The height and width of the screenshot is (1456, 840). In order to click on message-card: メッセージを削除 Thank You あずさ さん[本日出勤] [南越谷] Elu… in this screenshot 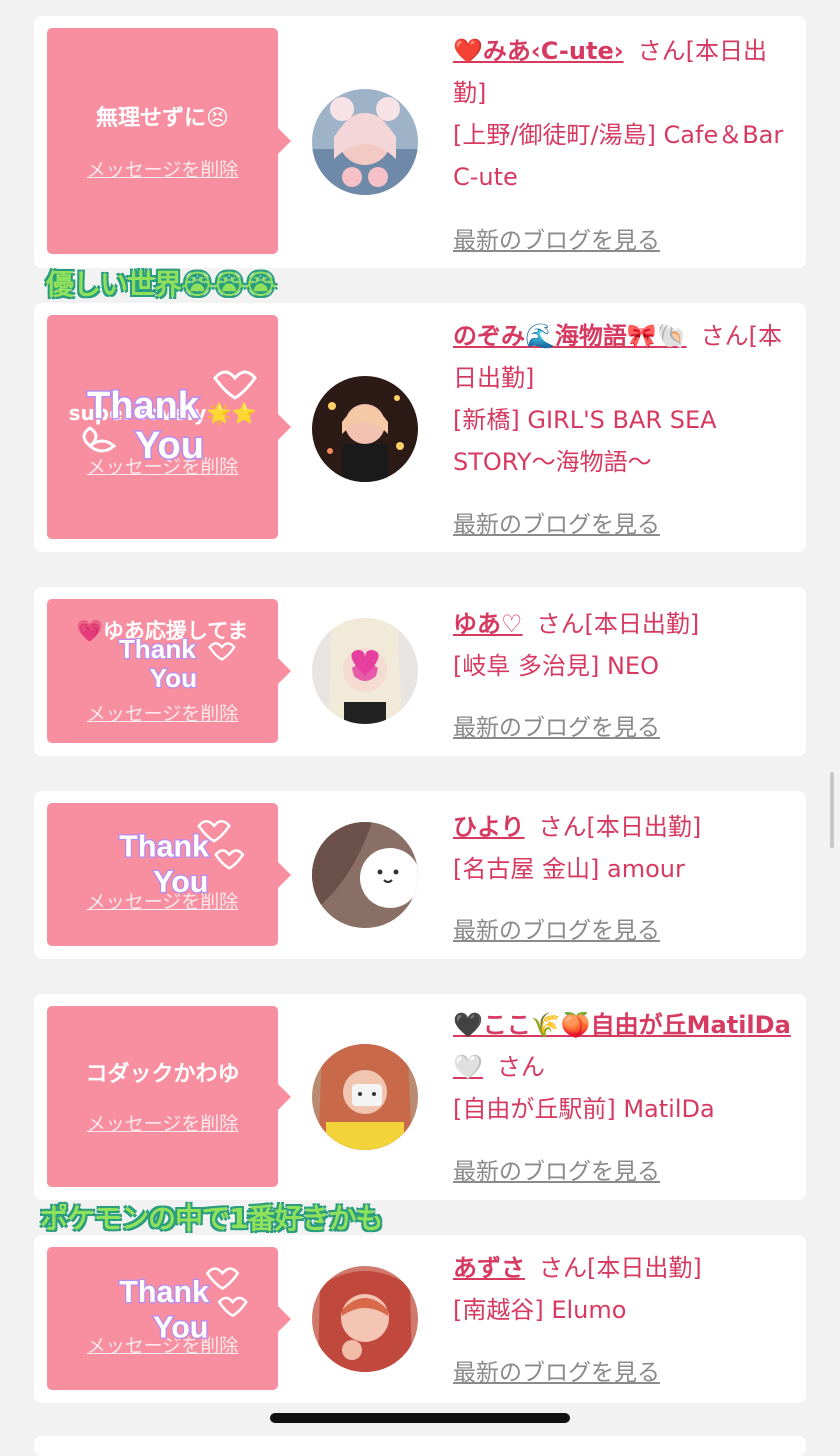, I will do `click(420, 1319)`.